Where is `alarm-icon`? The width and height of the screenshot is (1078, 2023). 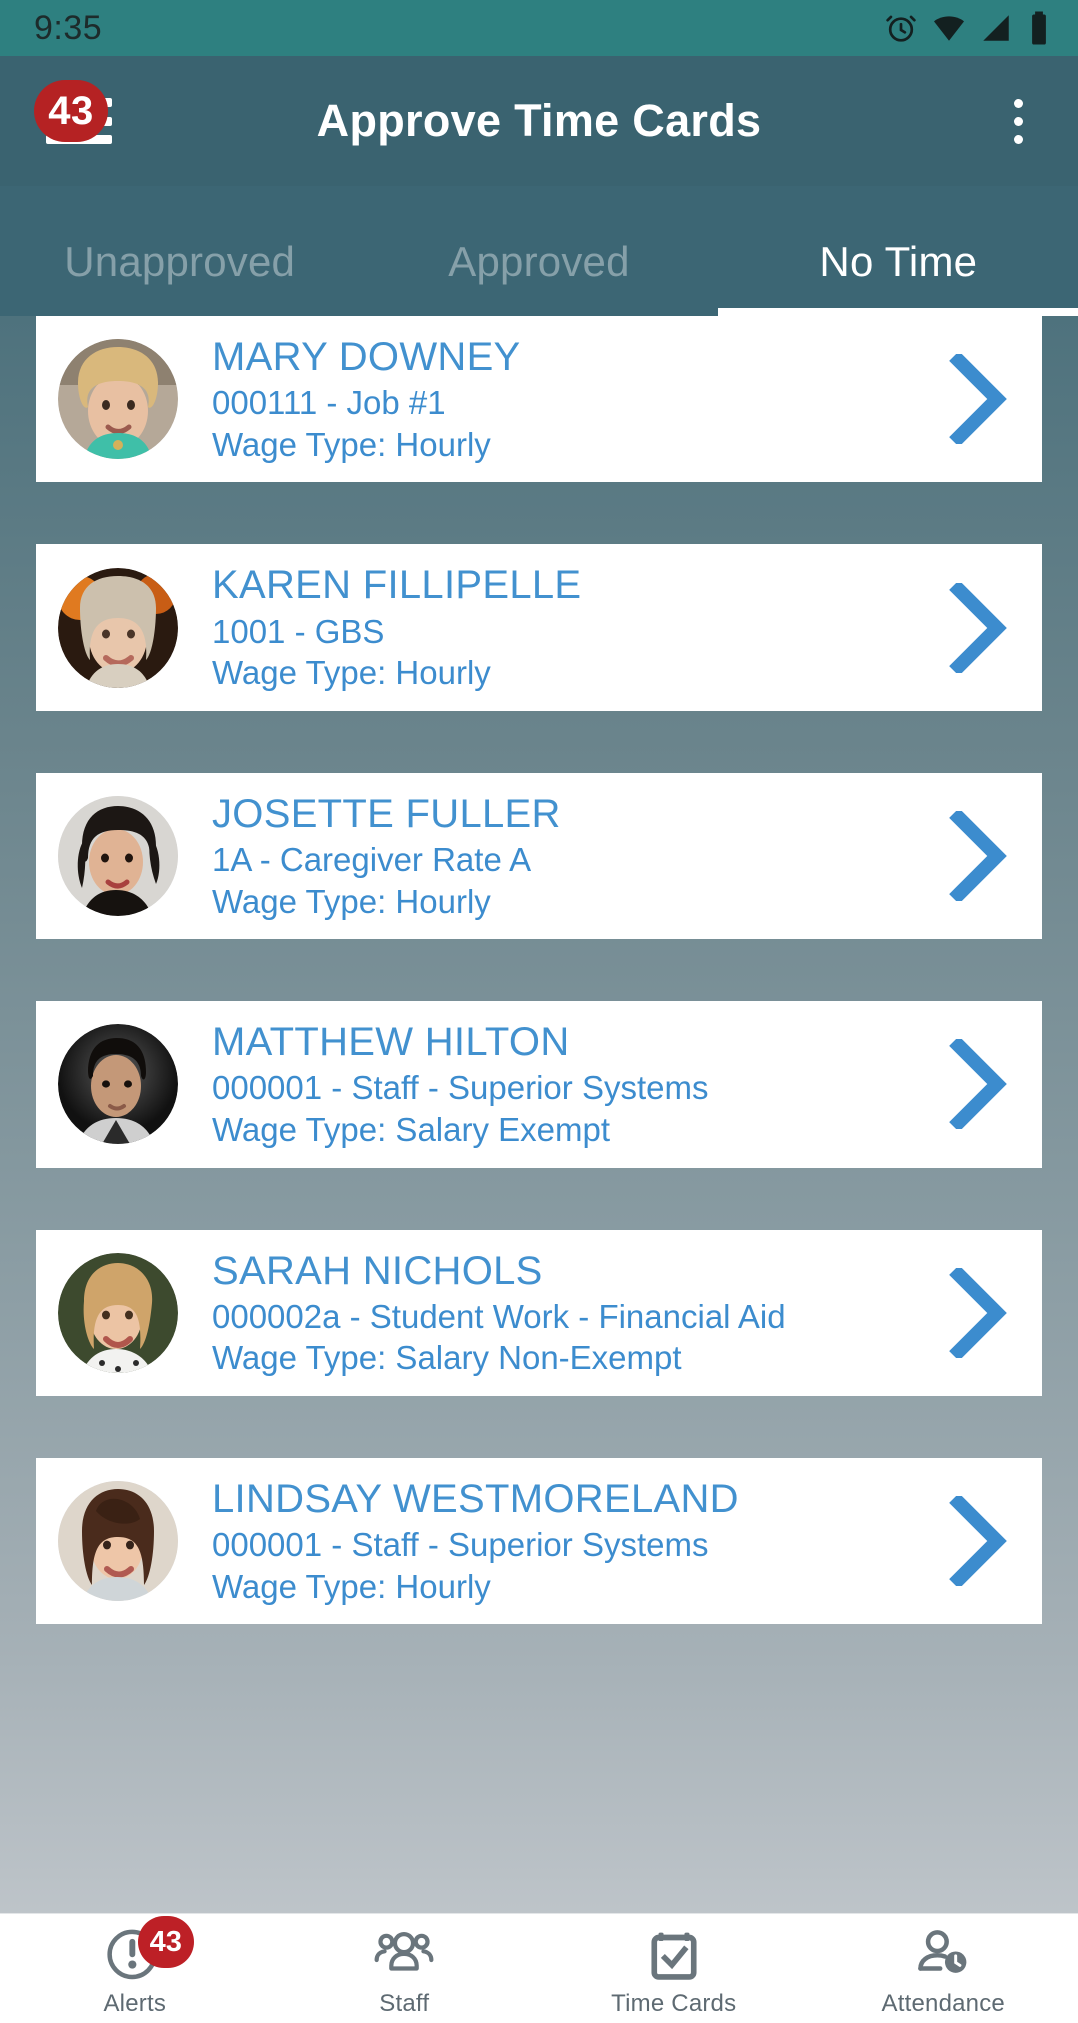 alarm-icon is located at coordinates (901, 28).